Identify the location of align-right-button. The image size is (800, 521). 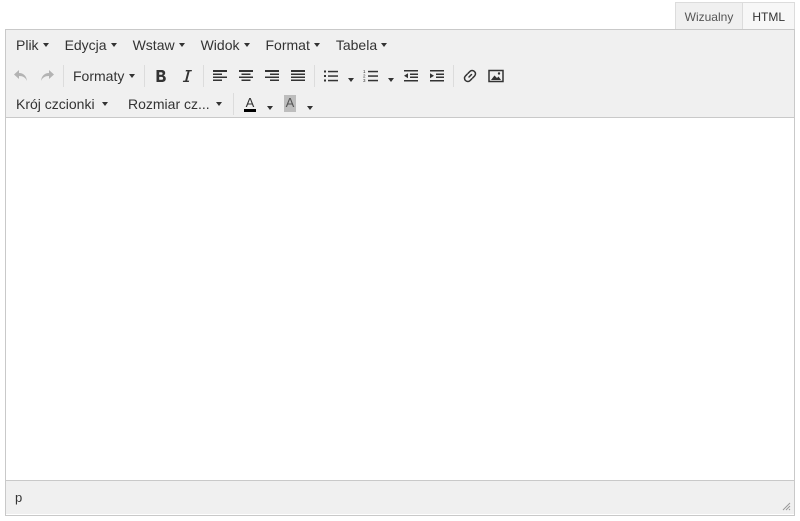
(272, 76).